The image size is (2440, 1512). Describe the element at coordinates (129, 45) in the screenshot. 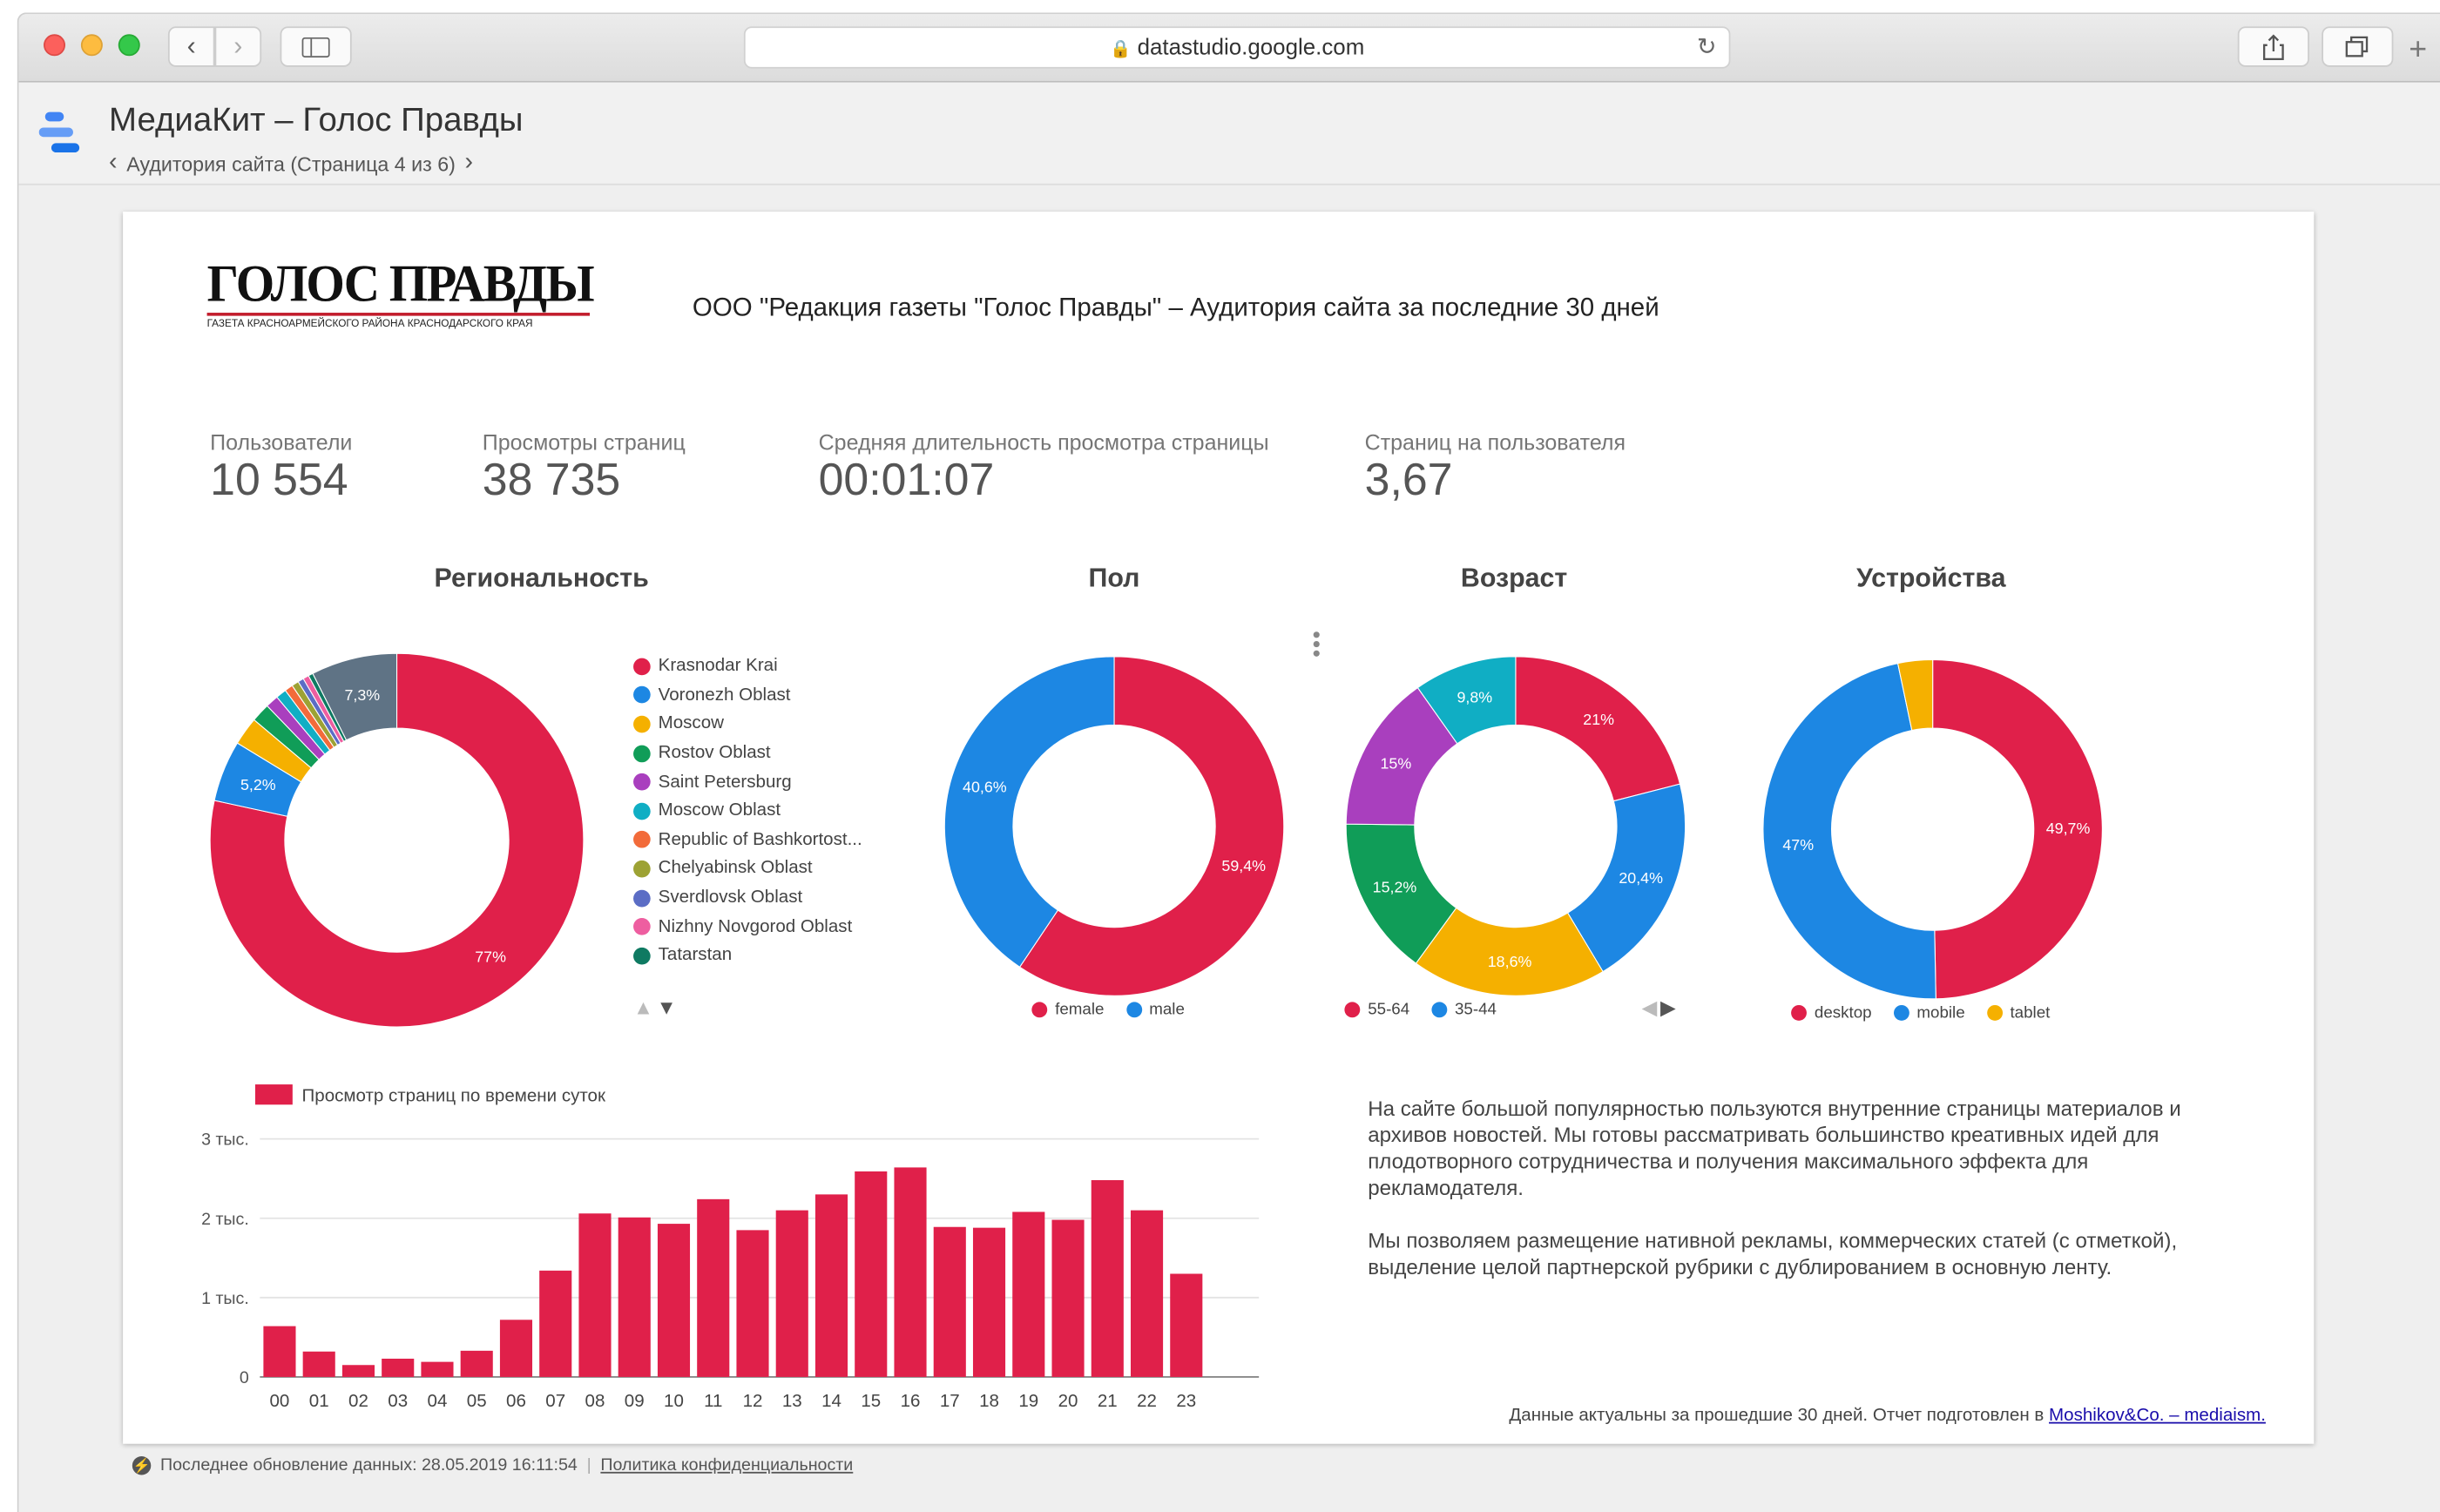

I see `maximize-window-button` at that location.